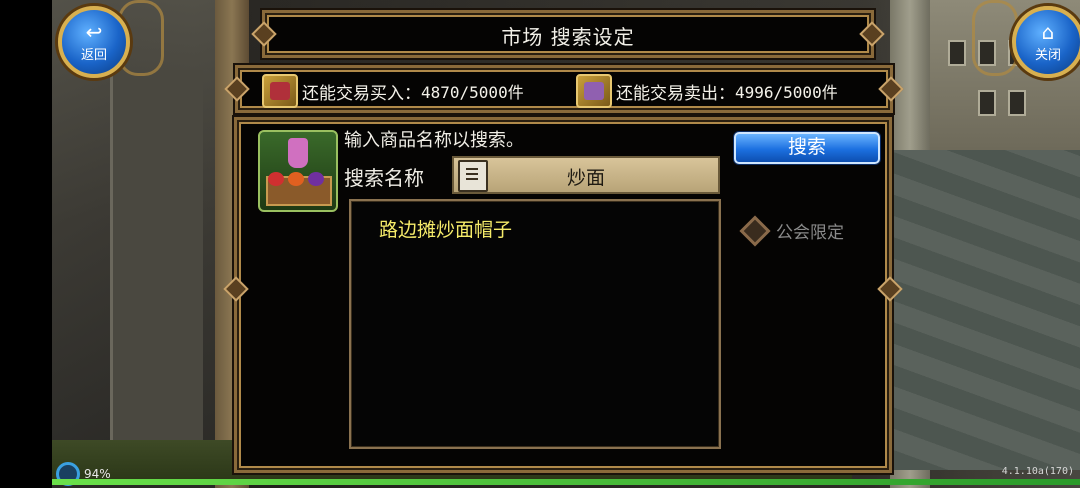  I want to click on background-floor, so click(985, 310).